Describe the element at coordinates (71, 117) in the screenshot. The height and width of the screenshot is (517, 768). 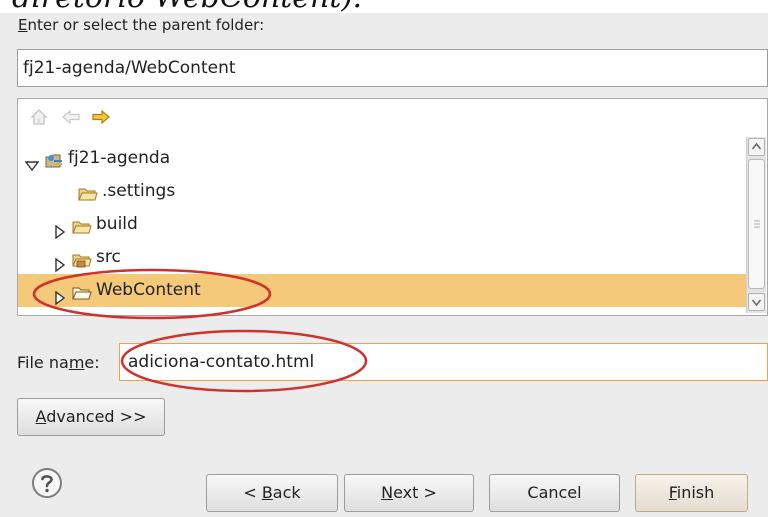
I see `back-arrow-icon` at that location.